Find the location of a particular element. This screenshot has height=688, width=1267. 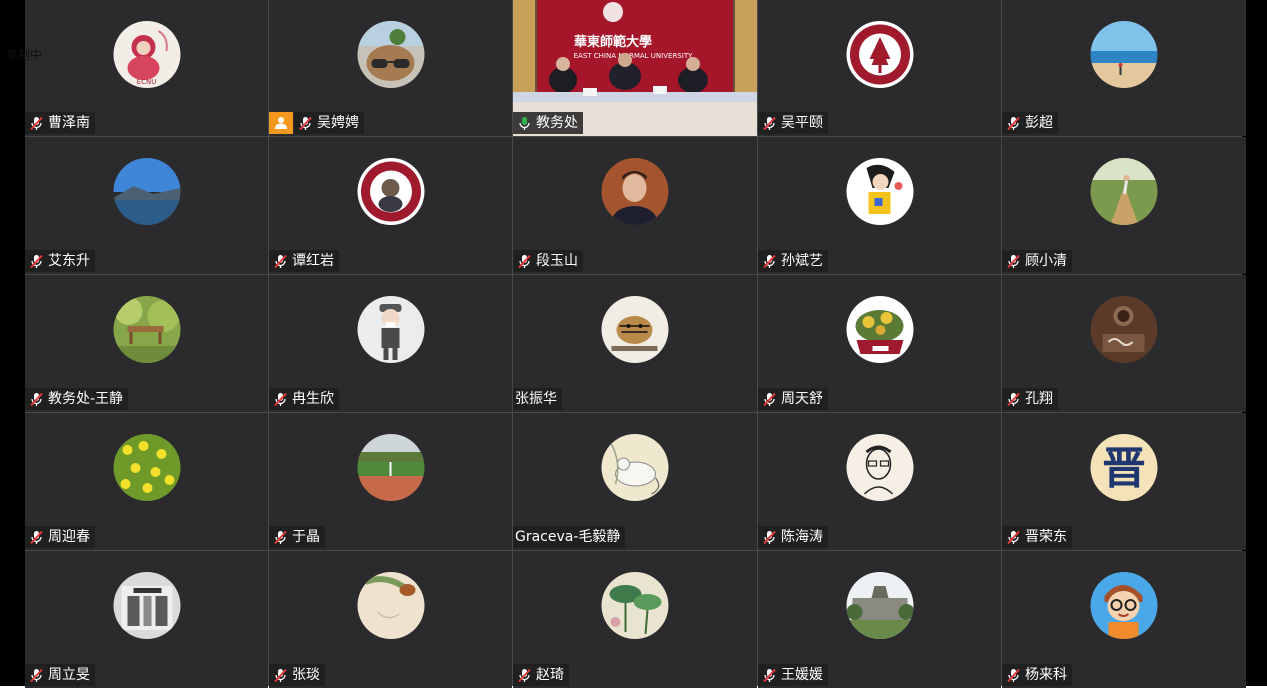

participant-name-tag: 彭超 is located at coordinates (1030, 123).